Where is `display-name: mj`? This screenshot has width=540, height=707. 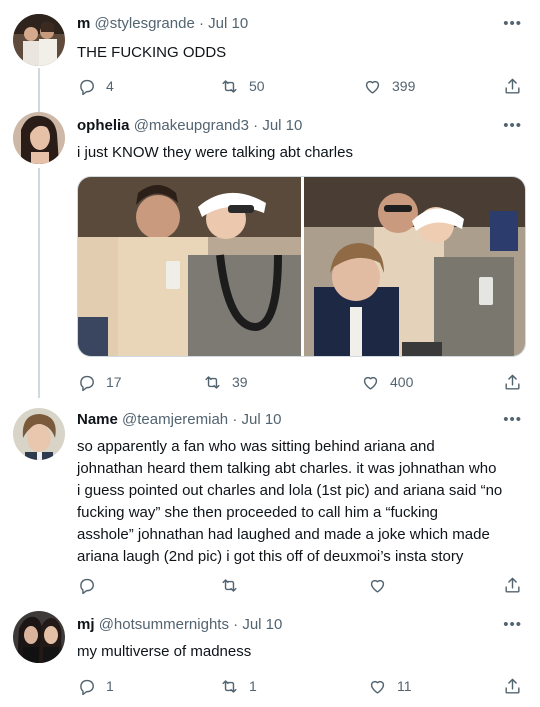
display-name: mj is located at coordinates (86, 624).